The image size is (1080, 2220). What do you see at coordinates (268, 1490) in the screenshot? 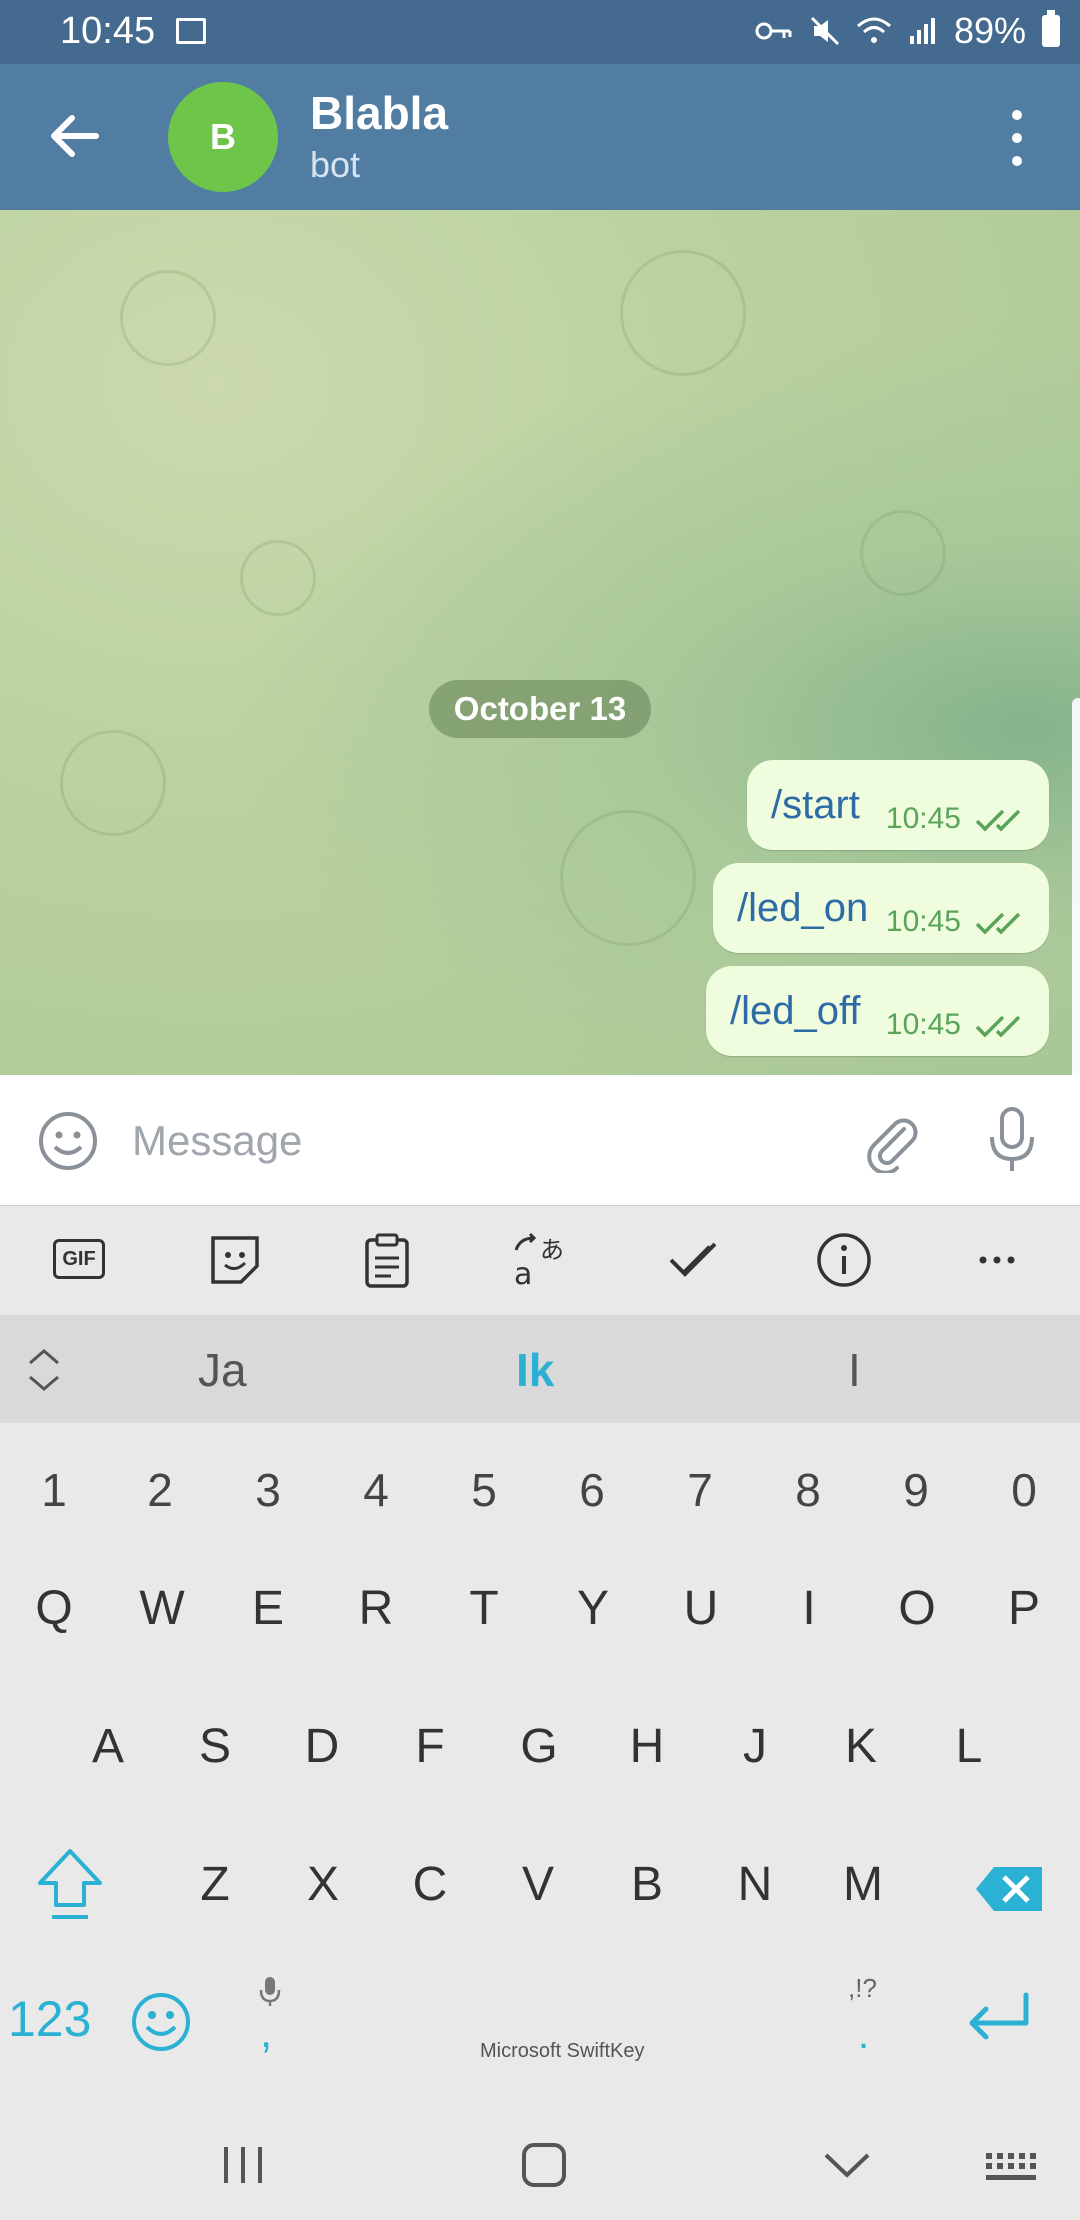
I see `key-3: 3` at bounding box center [268, 1490].